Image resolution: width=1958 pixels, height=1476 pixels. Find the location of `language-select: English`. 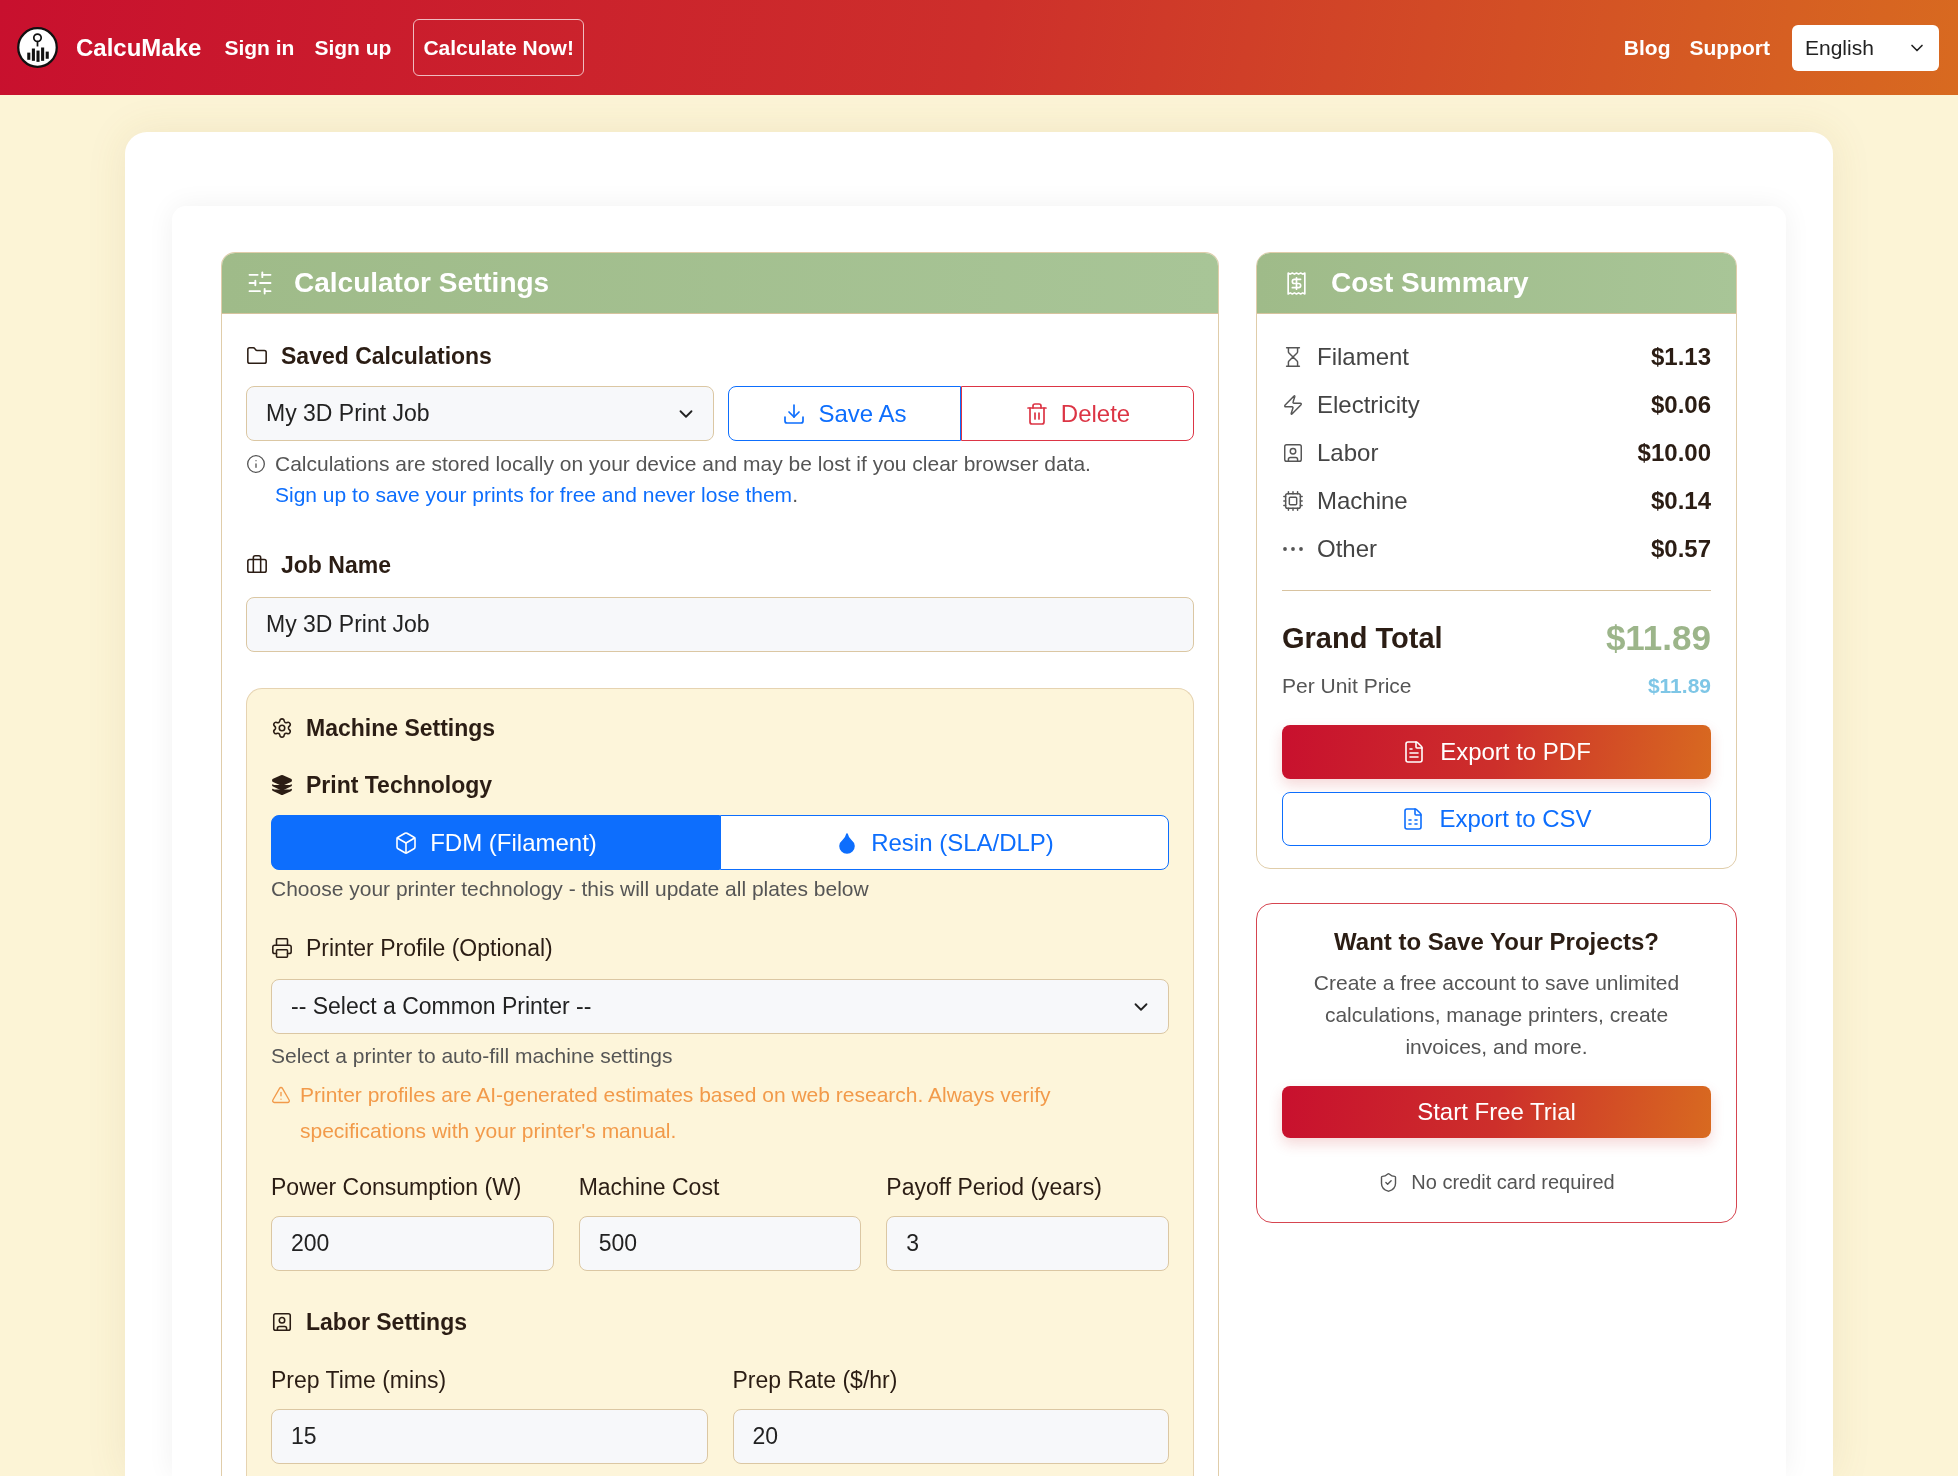

language-select: English is located at coordinates (1865, 47).